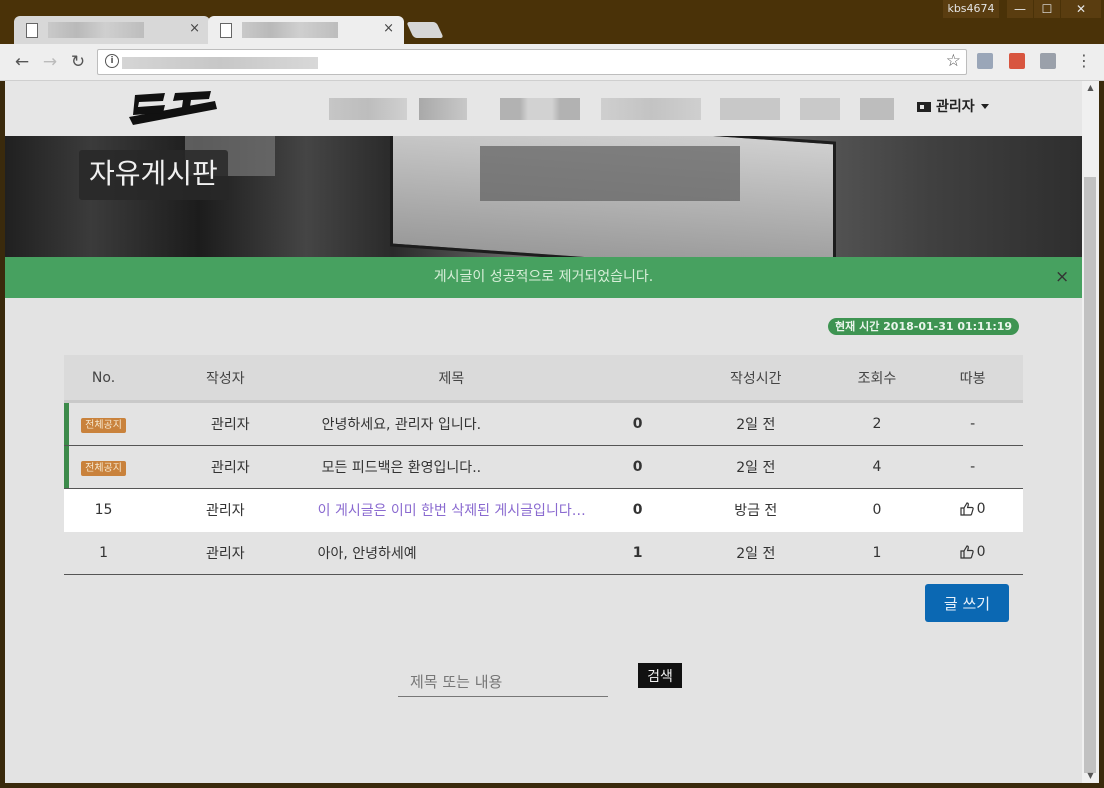 The image size is (1104, 788). What do you see at coordinates (220, 63) in the screenshot?
I see `url-blurred` at bounding box center [220, 63].